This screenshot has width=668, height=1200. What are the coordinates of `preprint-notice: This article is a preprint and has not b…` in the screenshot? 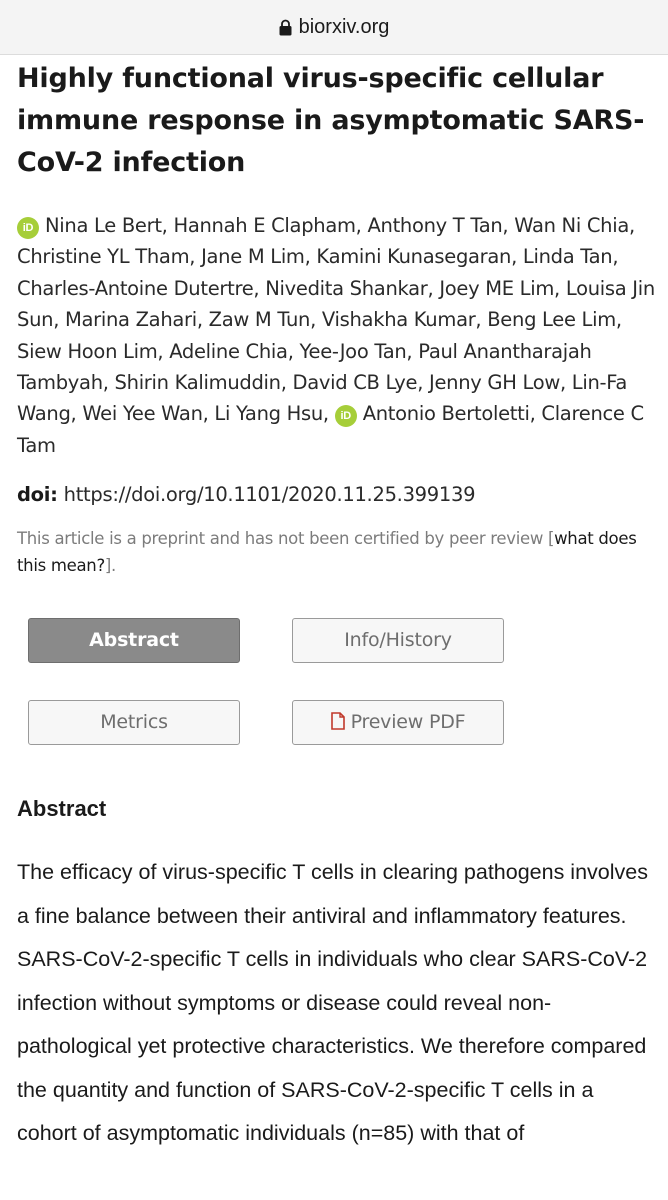 It's located at (333, 552).